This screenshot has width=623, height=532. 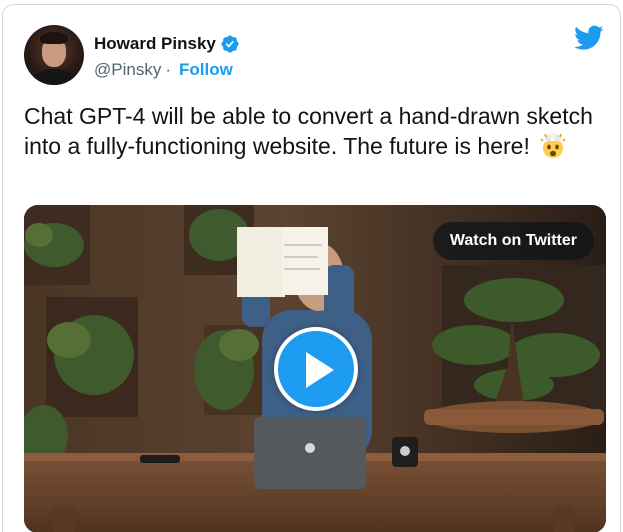 What do you see at coordinates (127, 70) in the screenshot?
I see `author-handle: @Pinsky` at bounding box center [127, 70].